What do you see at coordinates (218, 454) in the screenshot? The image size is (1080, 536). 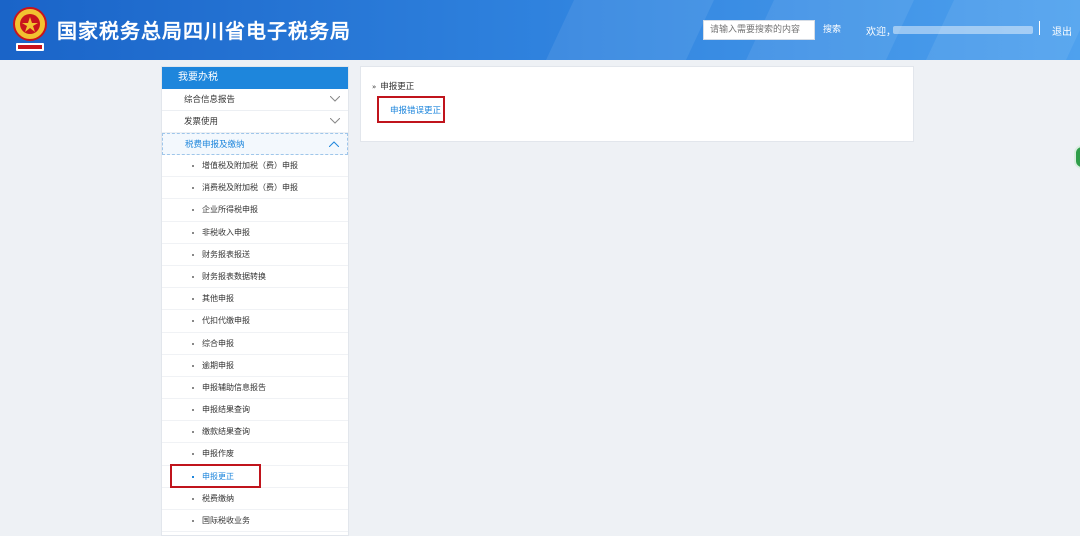 I see `sidebar-item-label: 申报作废` at bounding box center [218, 454].